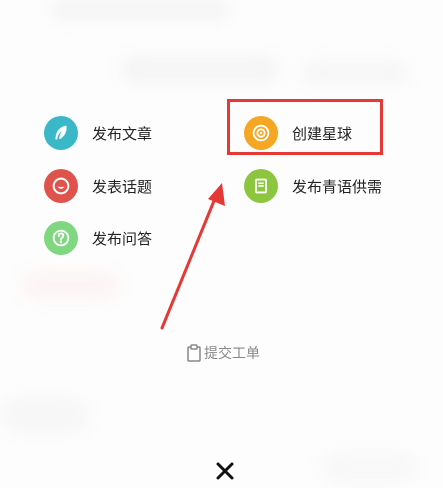  I want to click on publish-question-button: 发布问答, so click(98, 238).